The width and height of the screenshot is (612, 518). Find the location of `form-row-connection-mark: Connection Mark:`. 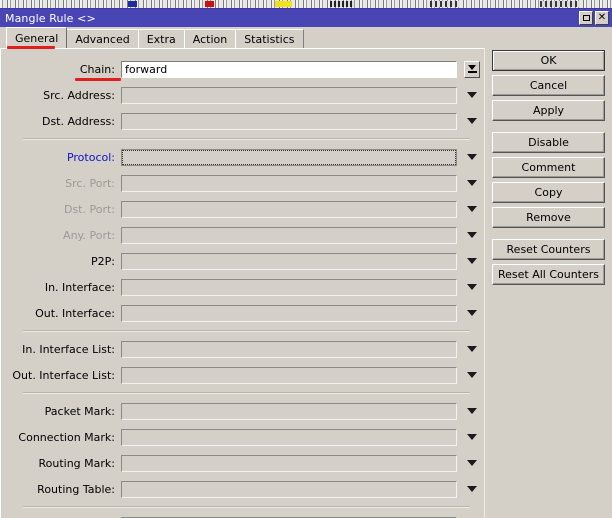

form-row-connection-mark: Connection Mark: is located at coordinates (242, 437).